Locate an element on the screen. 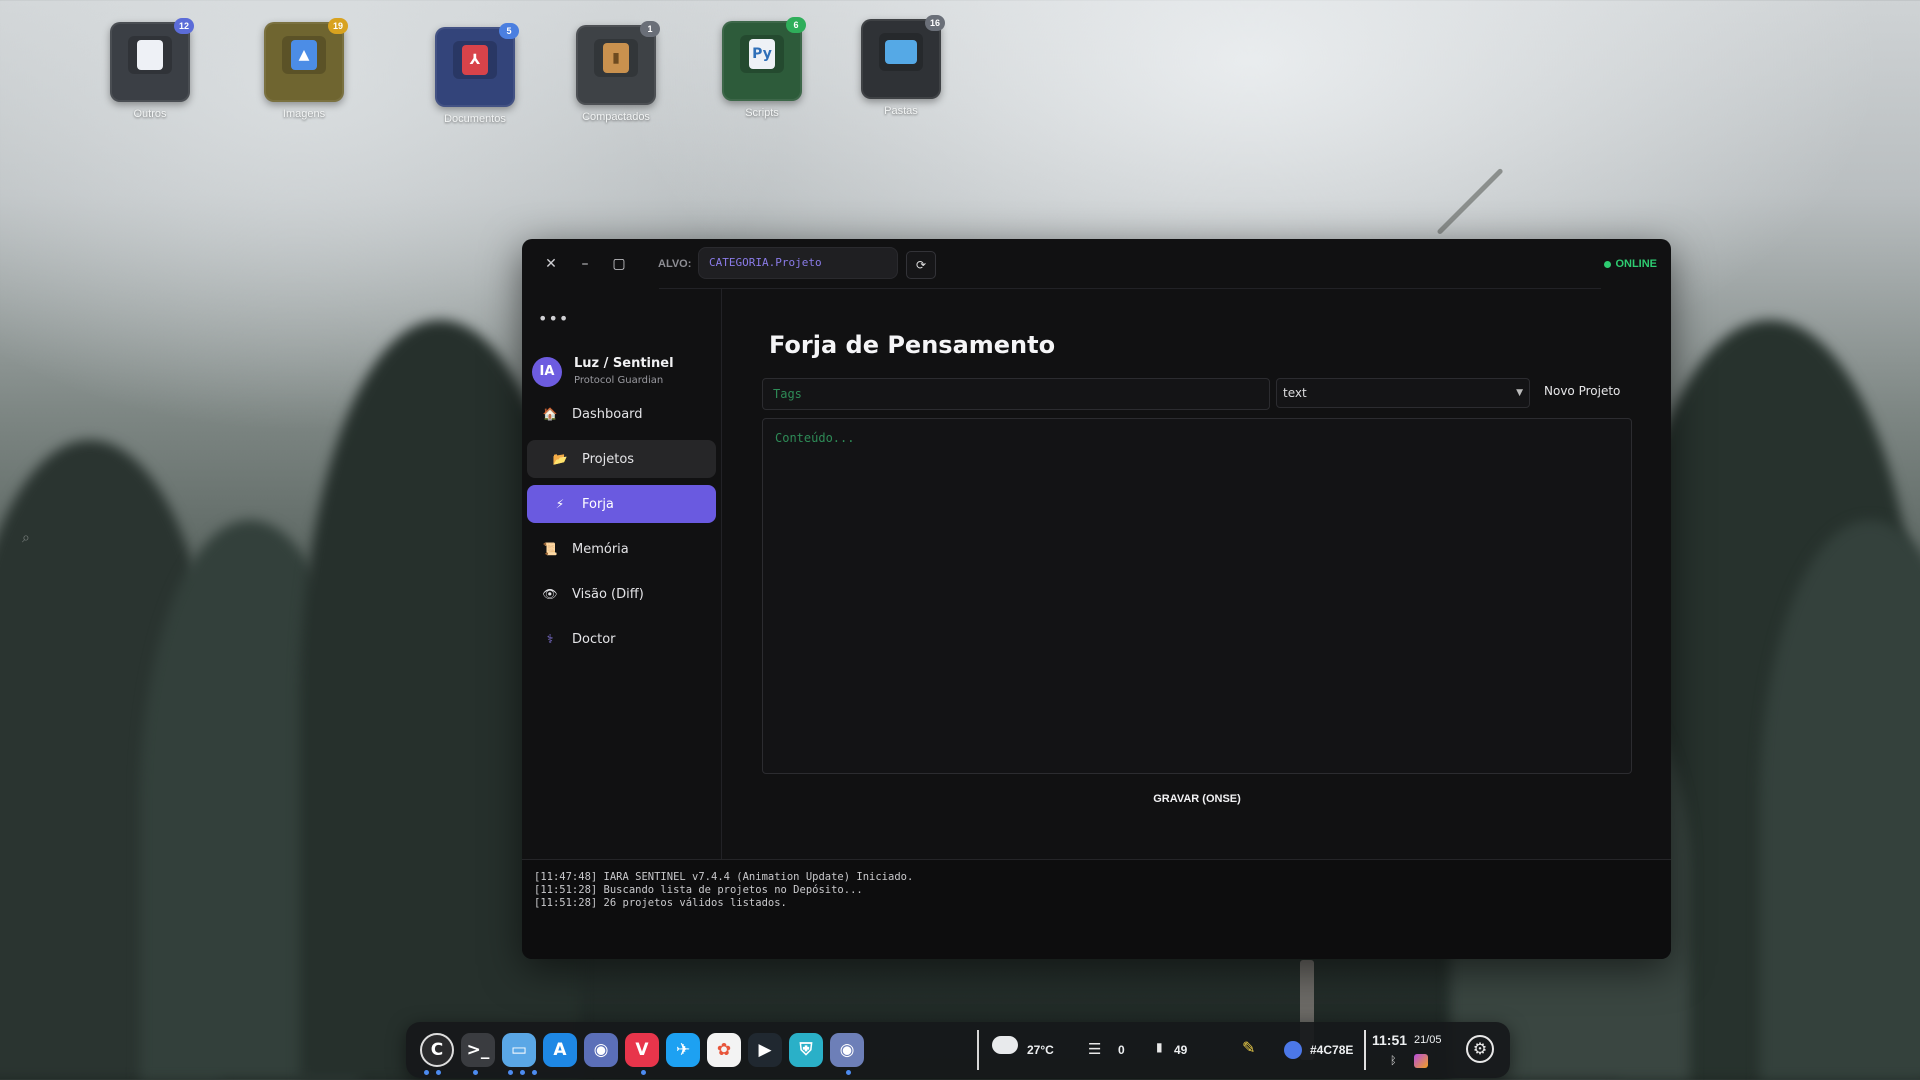  desktop-icon-documentos: ⅄ 5 Documentos is located at coordinates (475, 74).